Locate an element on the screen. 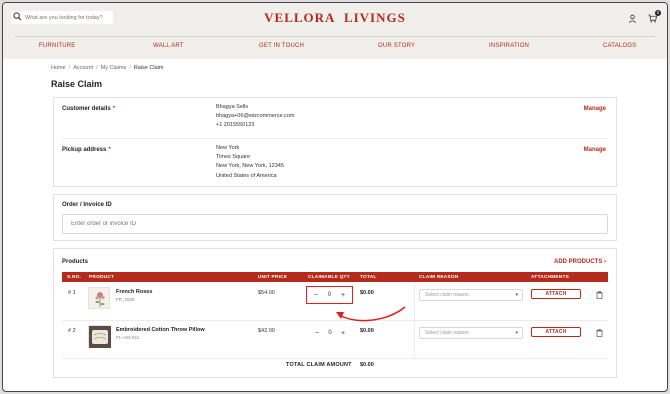 This screenshot has height=394, width=670. product-name: Embroidered Cotton Throw Pillow is located at coordinates (160, 330).